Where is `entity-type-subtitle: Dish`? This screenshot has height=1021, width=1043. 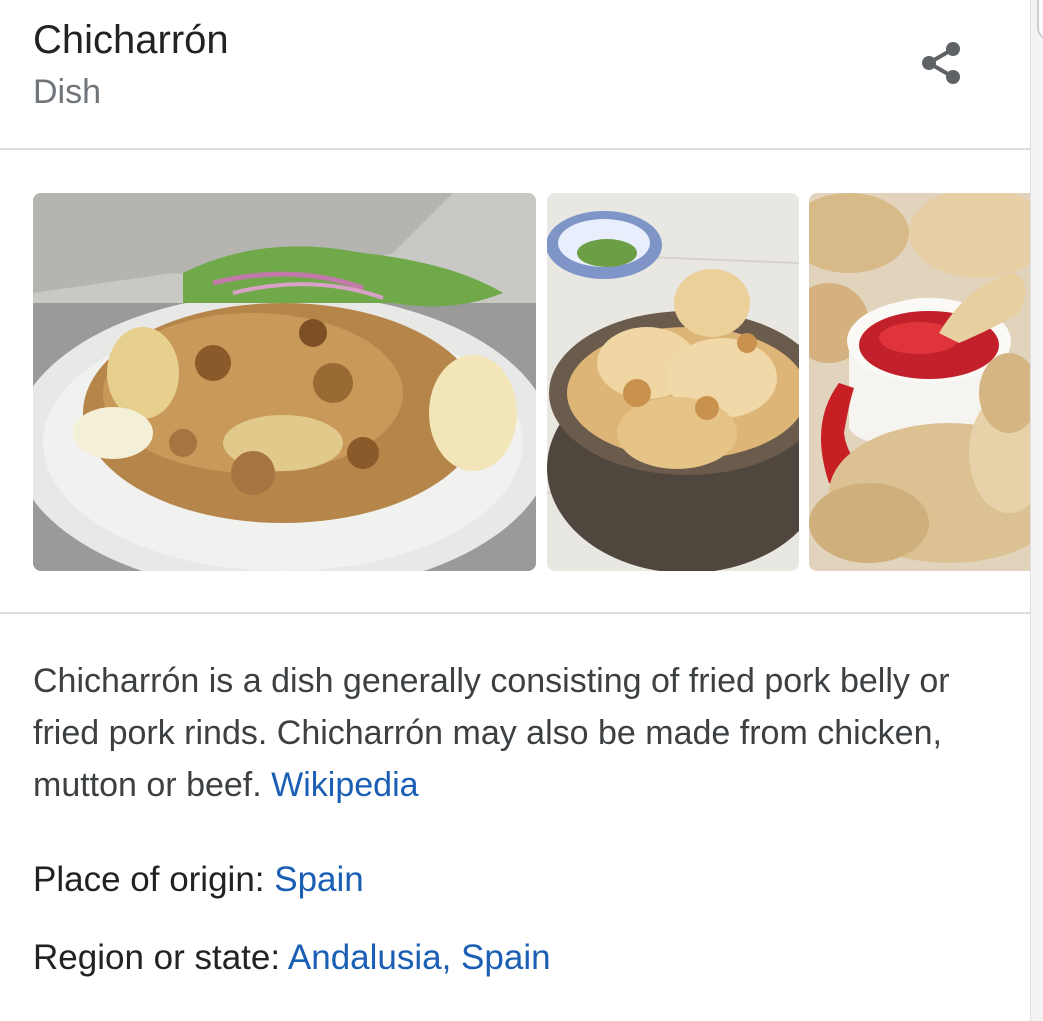 entity-type-subtitle: Dish is located at coordinates (67, 92).